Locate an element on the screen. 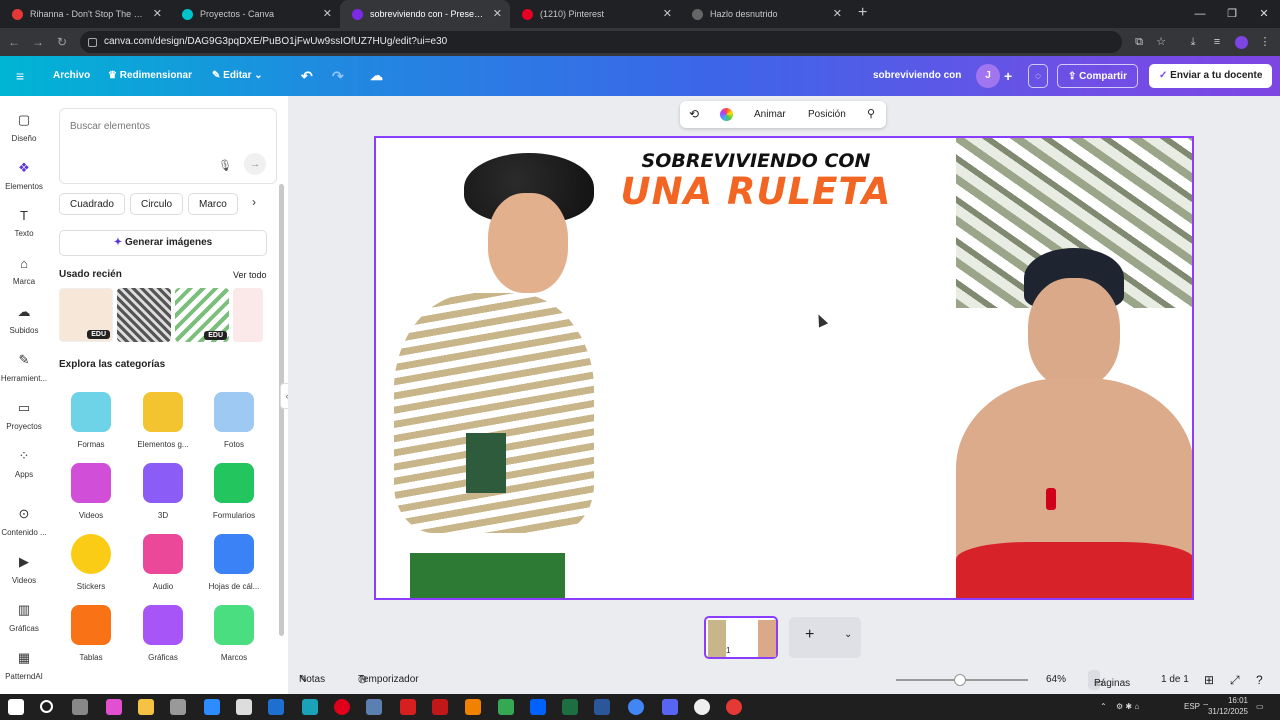  recent-item-money: EDU is located at coordinates (202, 315).